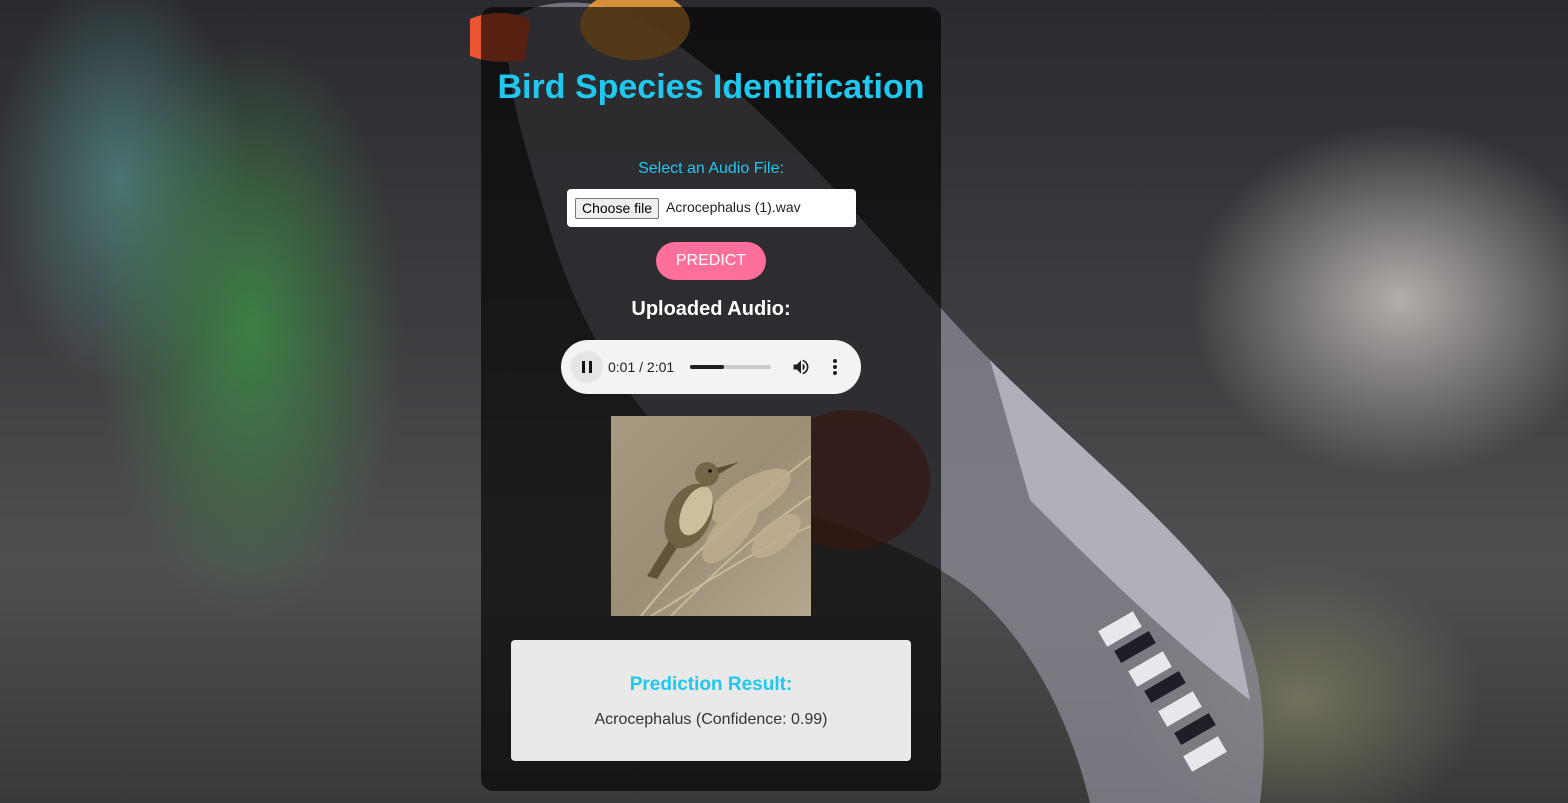 This screenshot has width=1568, height=803. What do you see at coordinates (730, 367) in the screenshot?
I see `audio-progress-slider` at bounding box center [730, 367].